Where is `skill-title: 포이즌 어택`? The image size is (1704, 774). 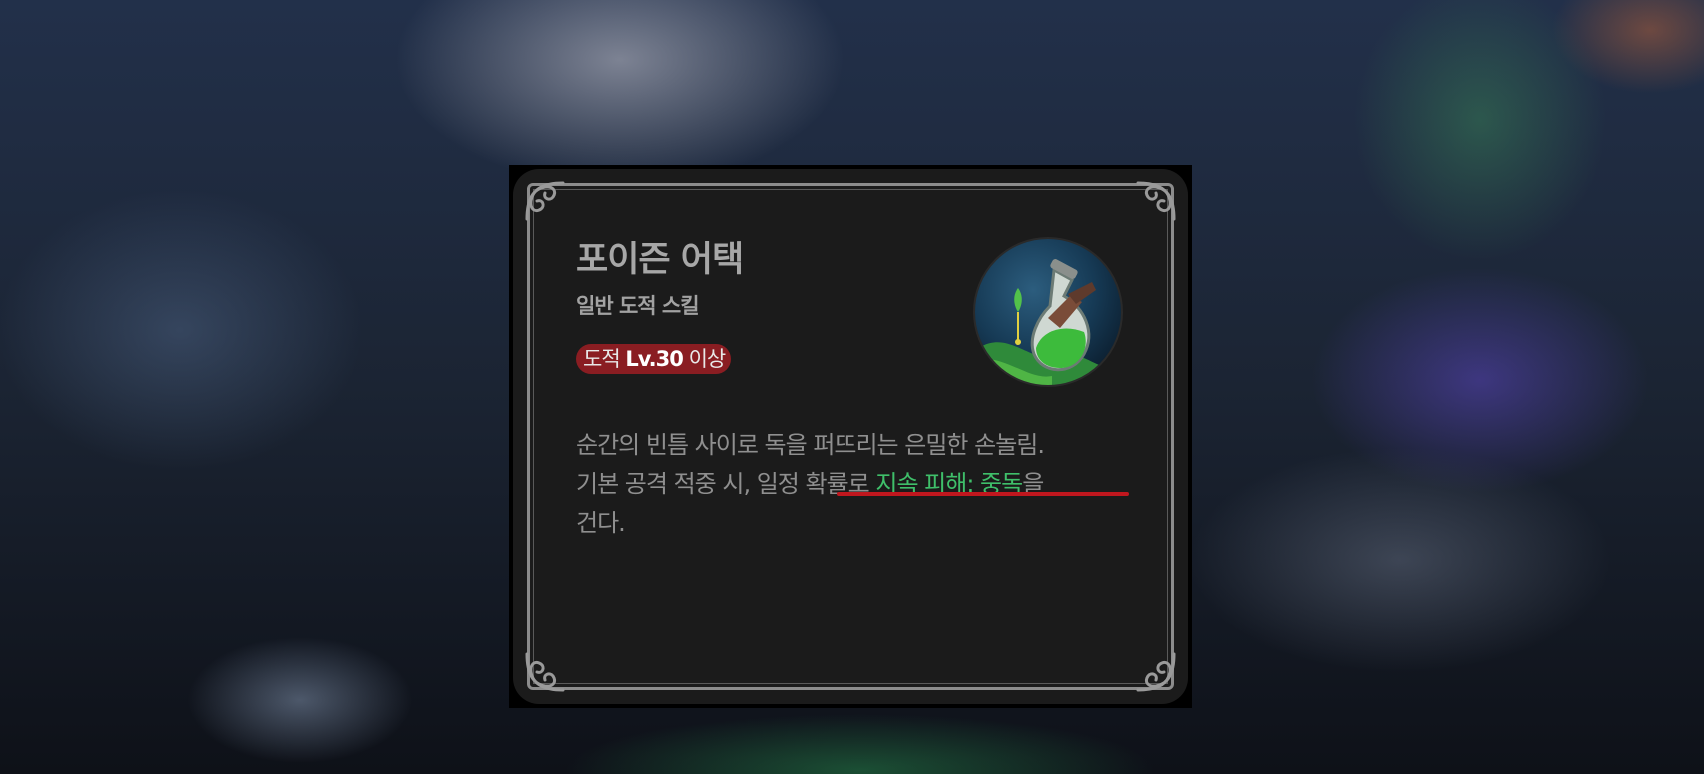
skill-title: 포이즌 어택 is located at coordinates (660, 260).